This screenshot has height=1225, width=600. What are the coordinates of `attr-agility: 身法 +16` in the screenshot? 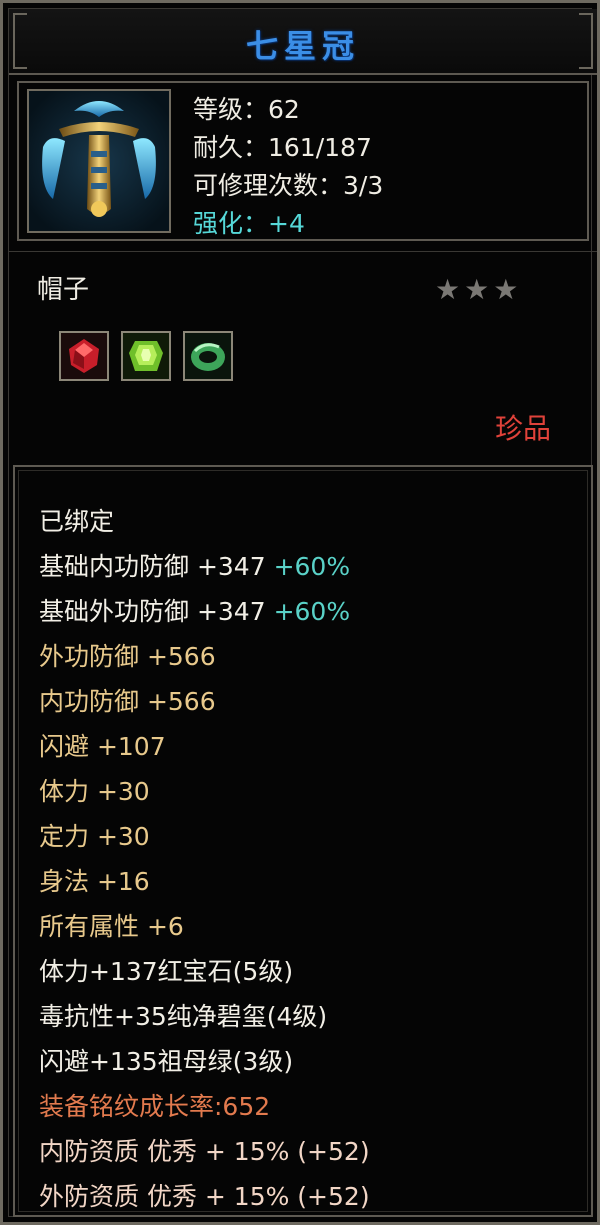 It's located at (94, 881).